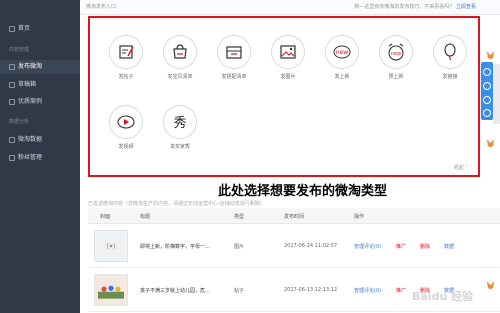  What do you see at coordinates (234, 52) in the screenshot?
I see `outfit-list-icon` at bounding box center [234, 52].